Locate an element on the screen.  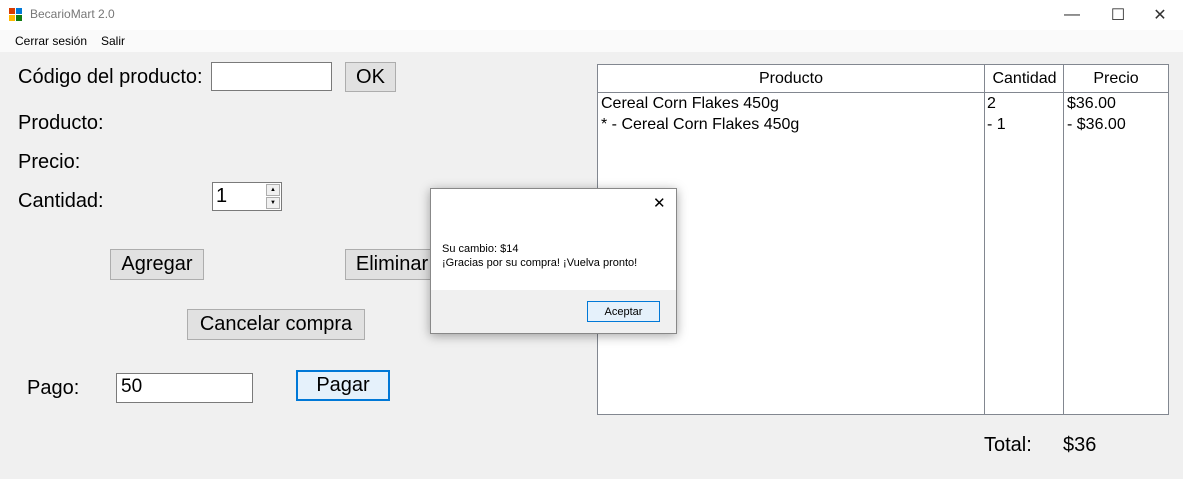
close-window-button: ✕ is located at coordinates (1160, 15).